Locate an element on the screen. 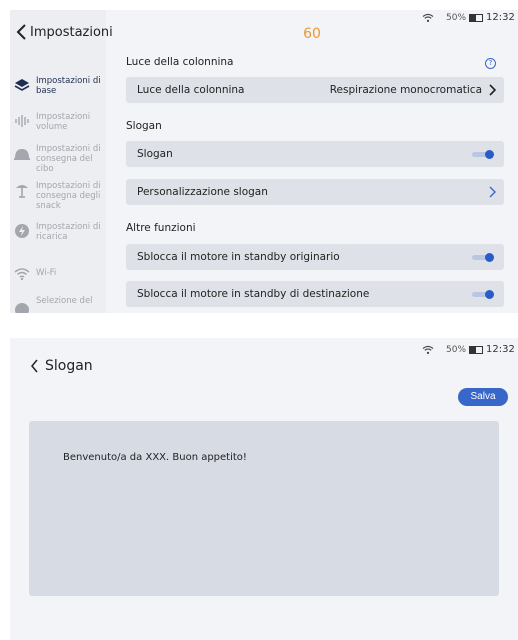 This screenshot has width=518, height=640. row-label: Sblocca il motore in standby originario is located at coordinates (238, 257).